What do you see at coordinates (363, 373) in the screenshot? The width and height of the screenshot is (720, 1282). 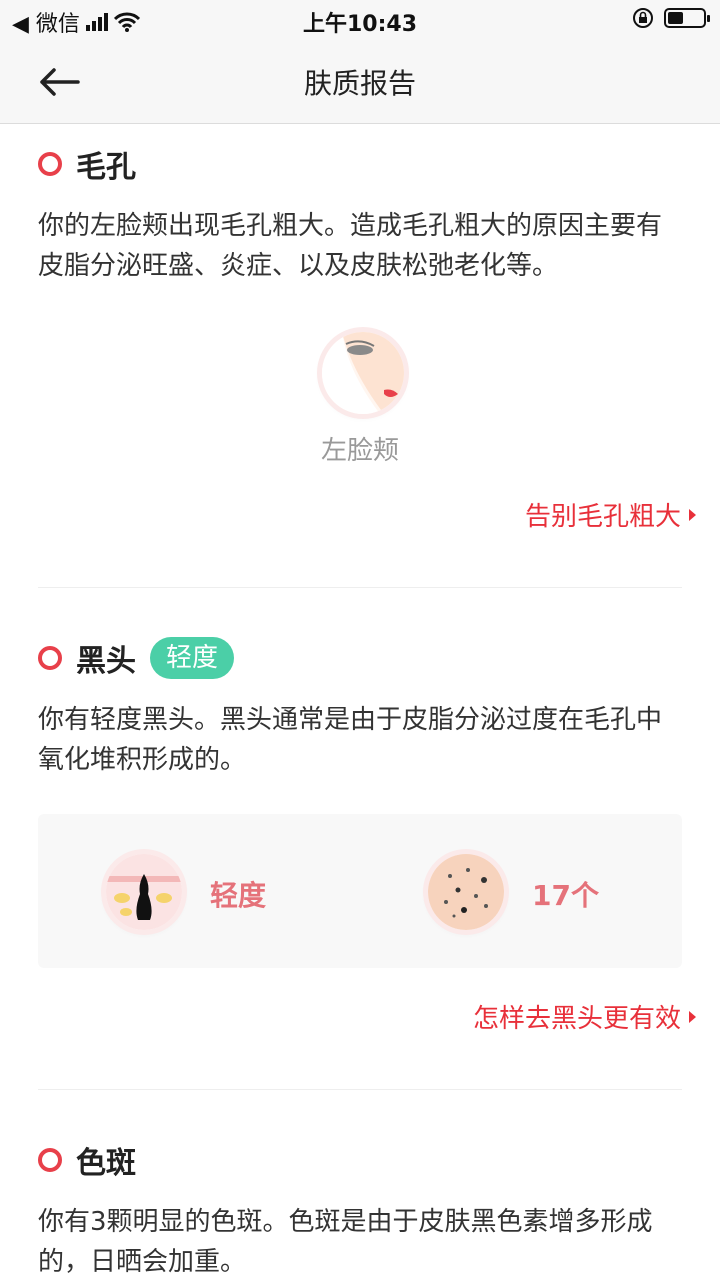 I see `left-cheek-face-icon` at bounding box center [363, 373].